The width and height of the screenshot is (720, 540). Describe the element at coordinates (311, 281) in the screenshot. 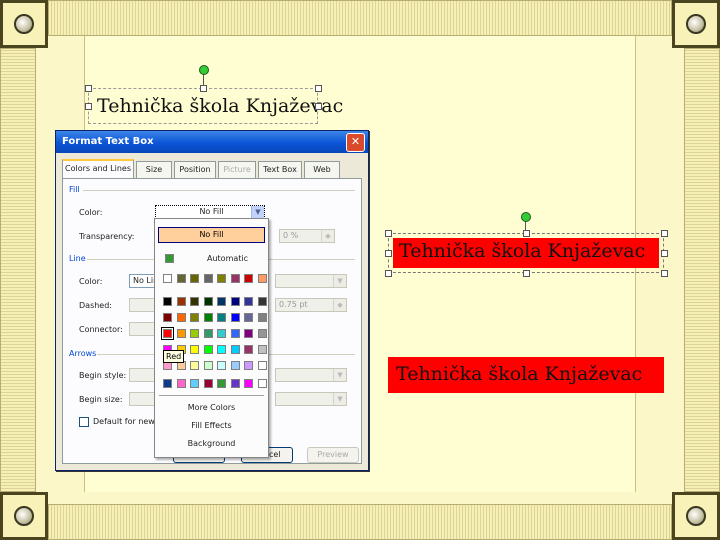

I see `line-style-dropdown: ▼` at that location.